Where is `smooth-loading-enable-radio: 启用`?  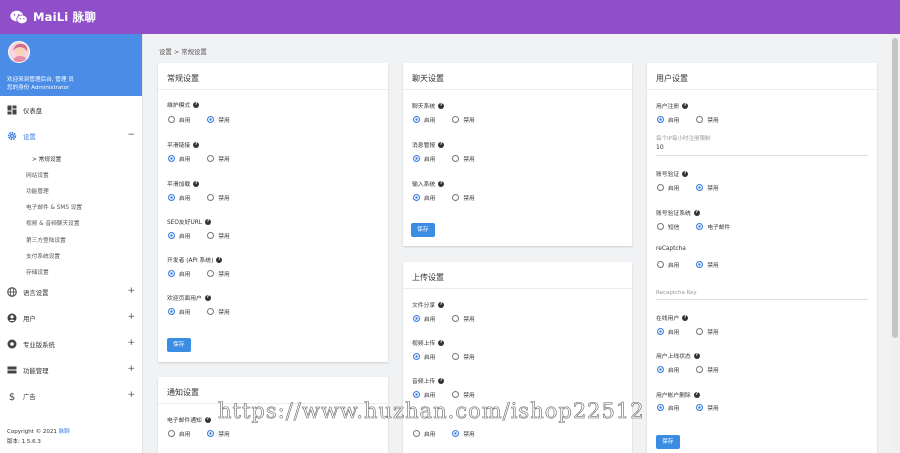 smooth-loading-enable-radio: 启用 is located at coordinates (179, 197).